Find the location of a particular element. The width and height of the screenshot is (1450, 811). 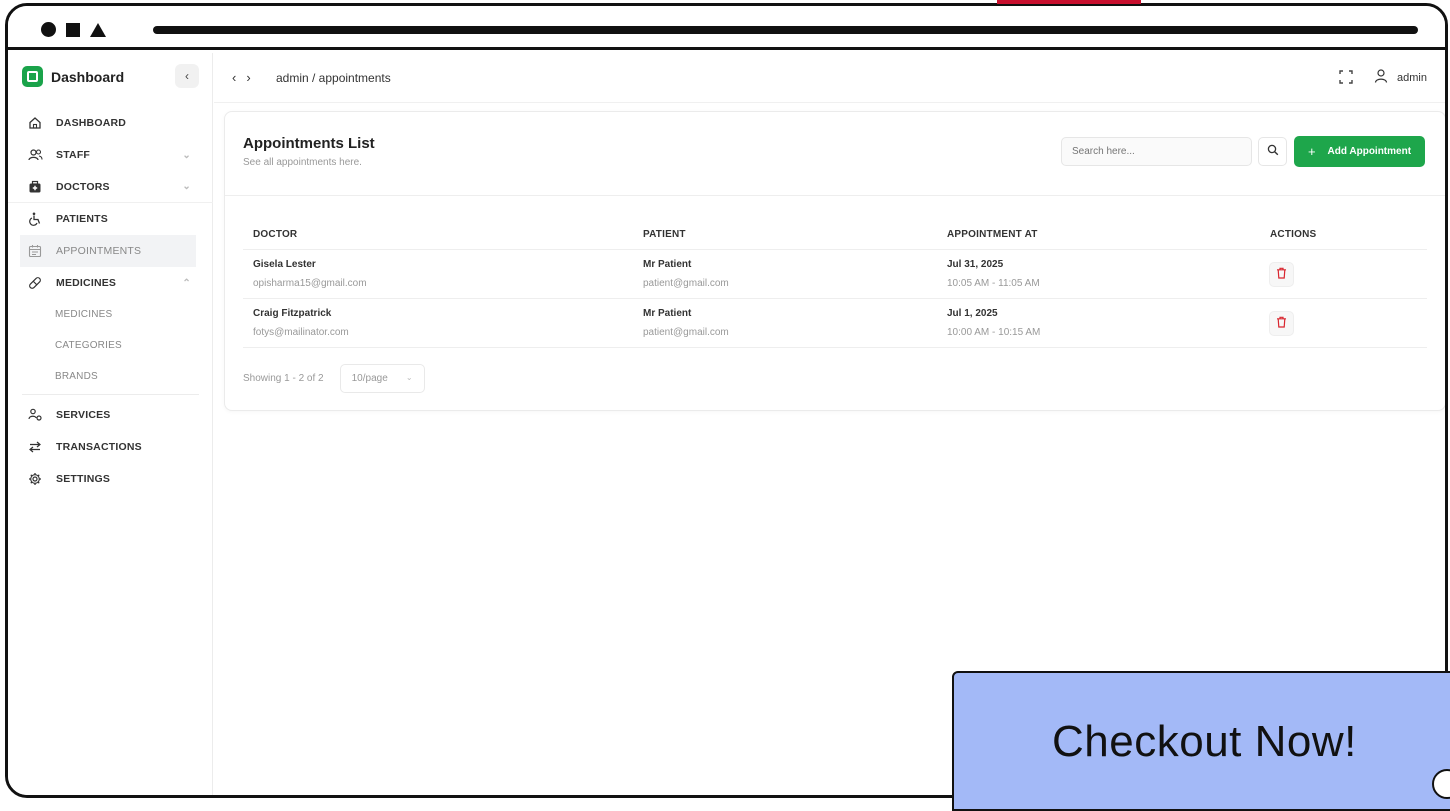

per-page-select: 10/page ⌄ is located at coordinates (382, 378).